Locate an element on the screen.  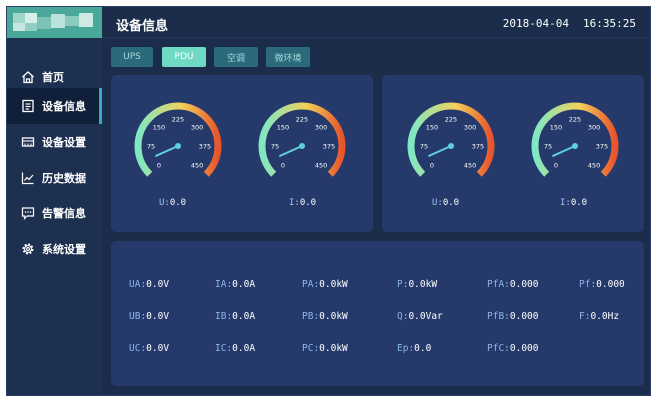
sidebar: 首页 设备信息 设备设置 历史数据 告警信息 系统设置 is located at coordinates (54, 201).